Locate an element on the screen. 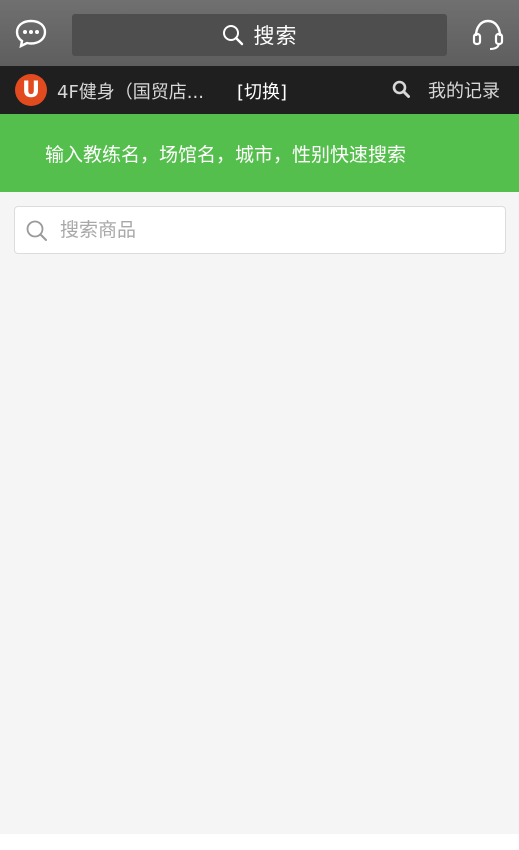 Image resolution: width=519 pixels, height=850 pixels. search-hint-text: 输入教练名，场馆名，城市，性别快速搜索 is located at coordinates (226, 155).